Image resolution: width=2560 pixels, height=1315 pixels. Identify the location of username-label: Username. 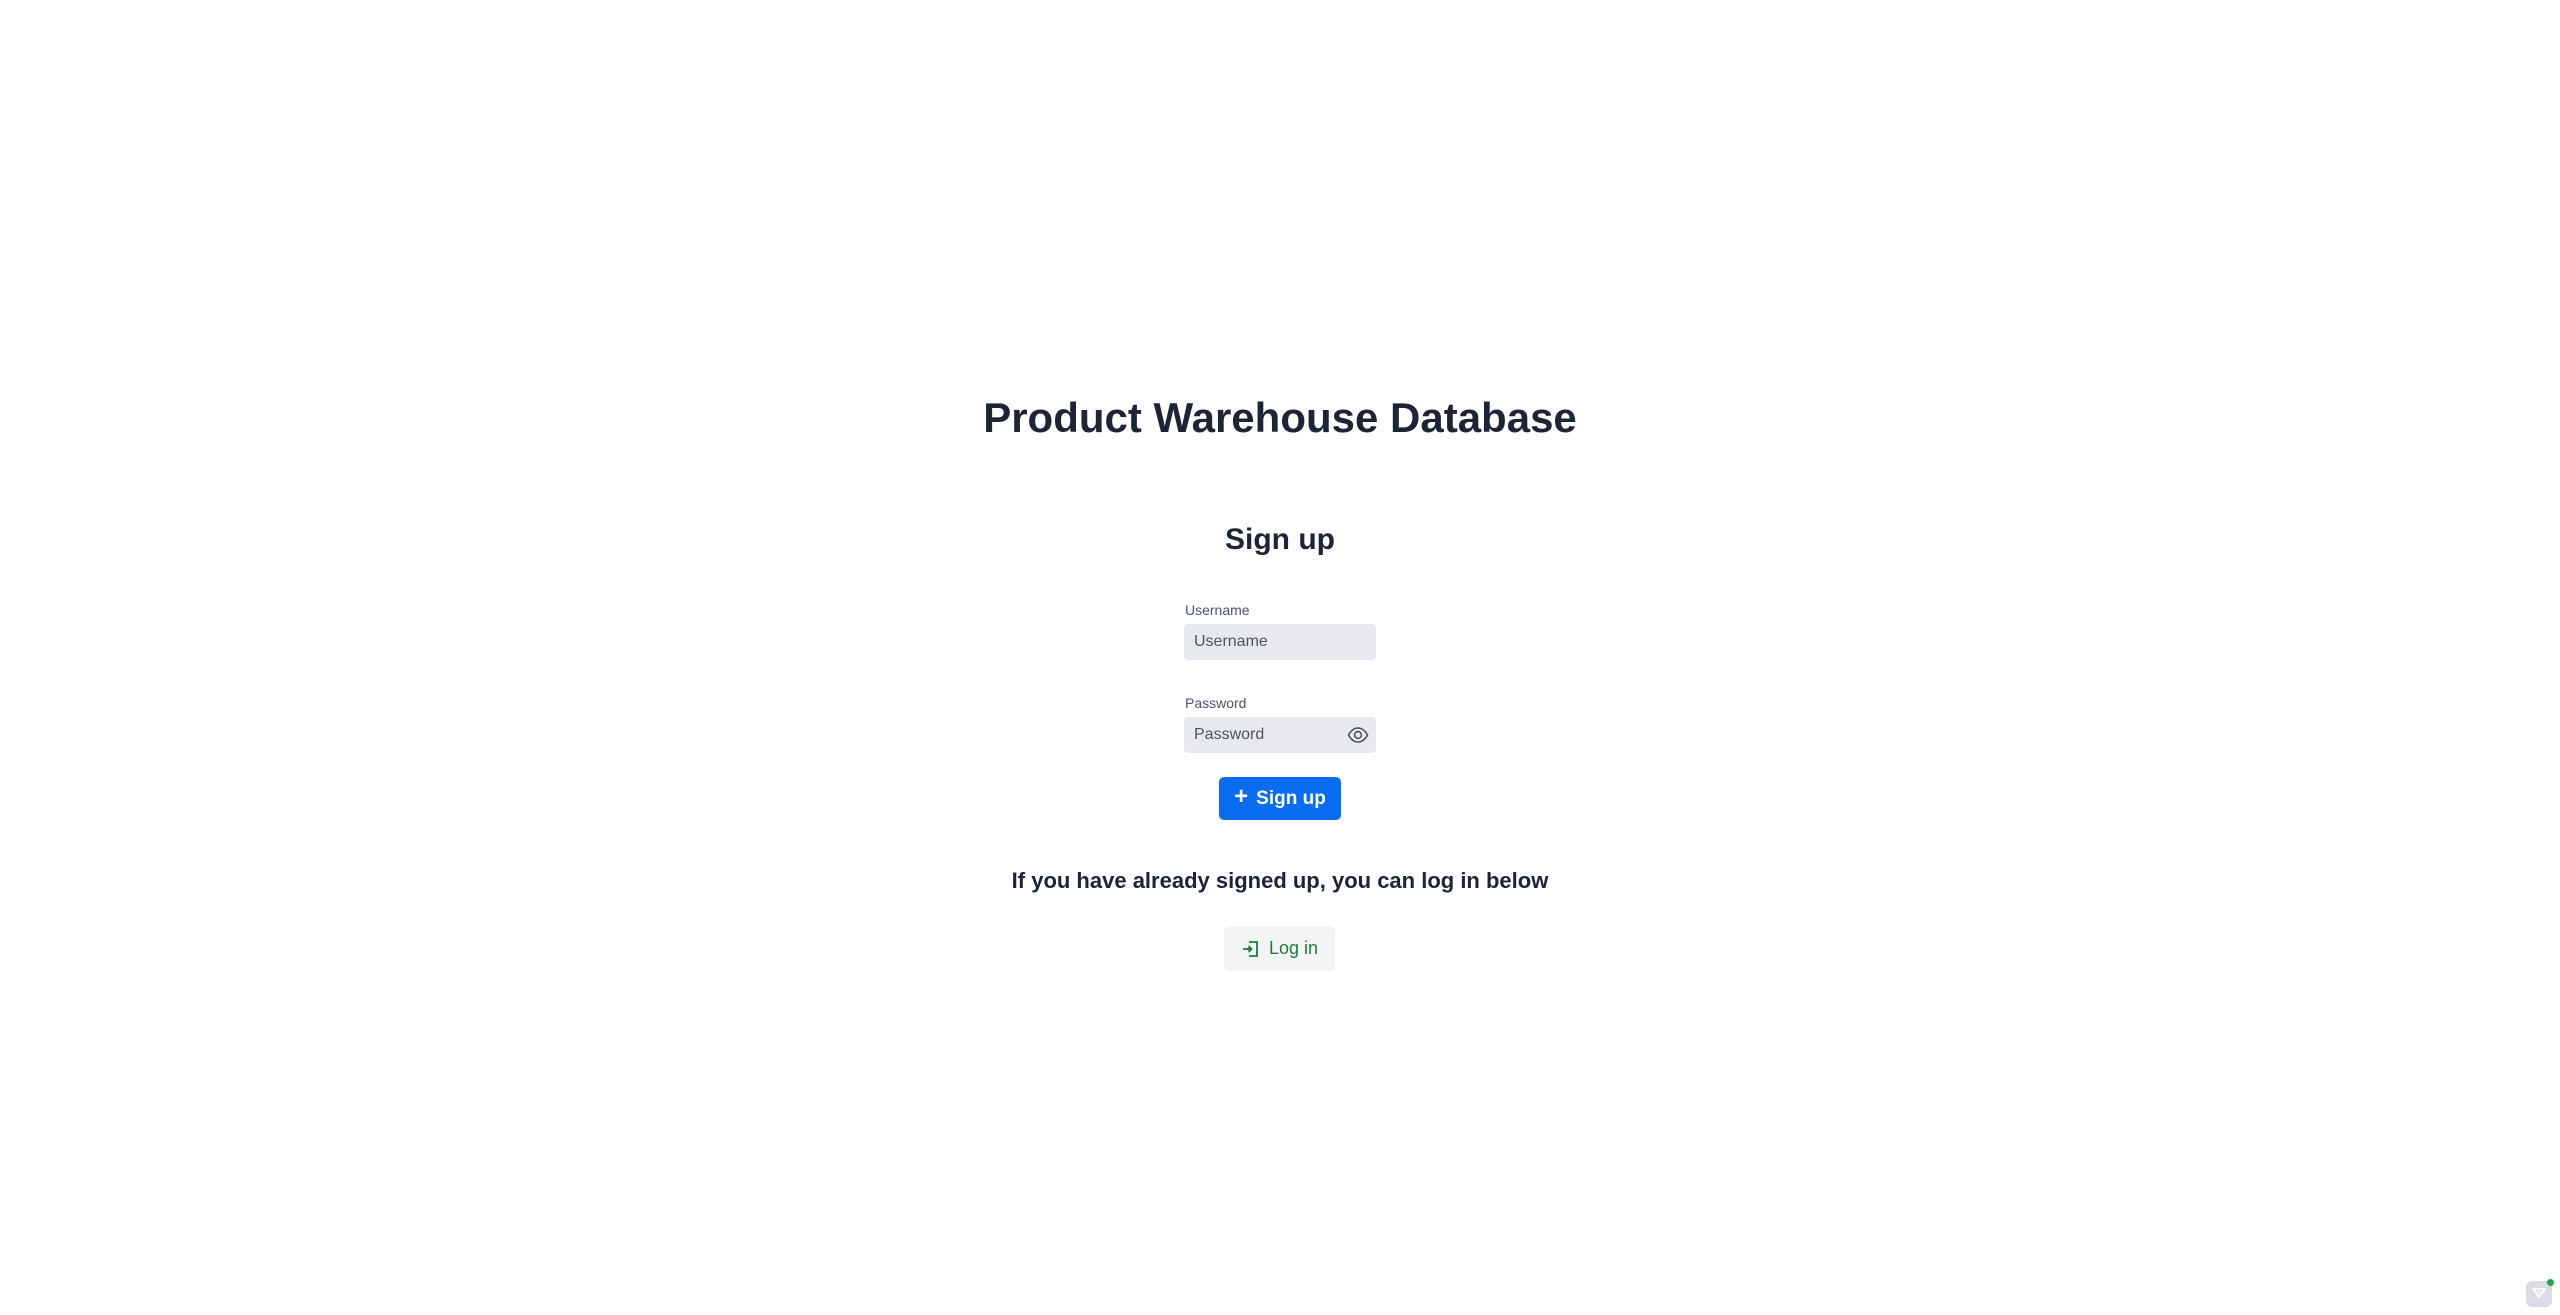
(1217, 610).